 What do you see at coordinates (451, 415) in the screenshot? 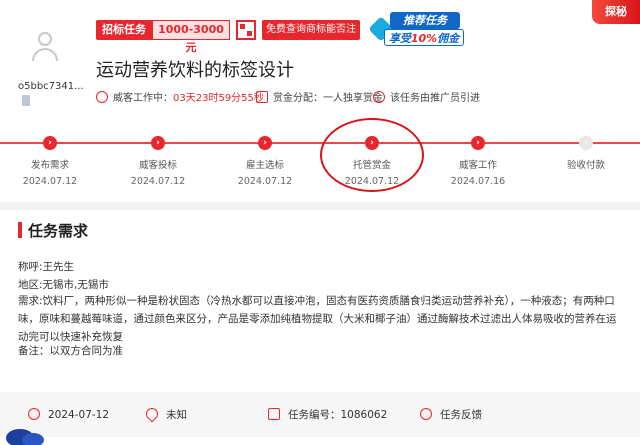
I see `feedback-link: 任务反馈` at bounding box center [451, 415].